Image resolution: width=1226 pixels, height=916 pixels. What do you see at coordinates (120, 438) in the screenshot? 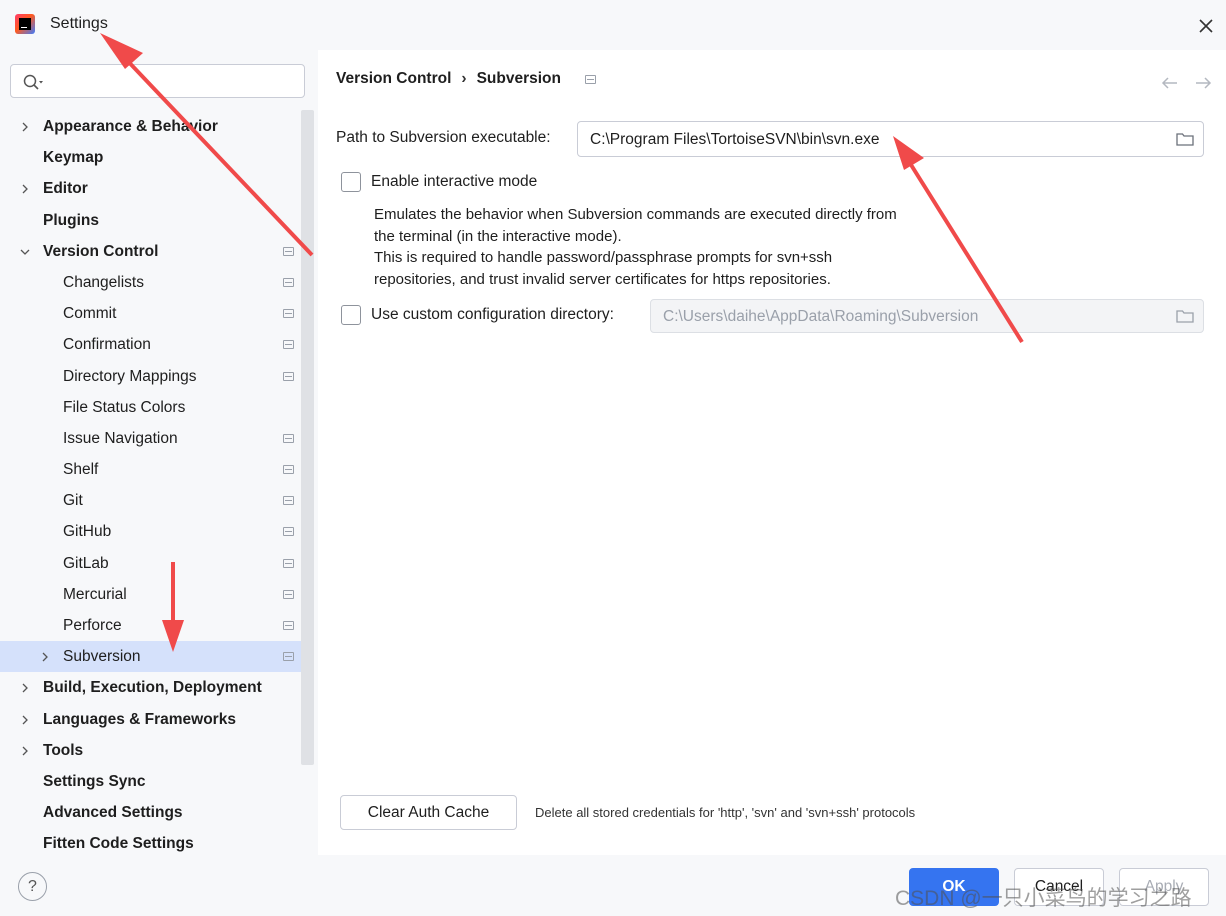
I see `tree-item-label: Issue Navigation` at bounding box center [120, 438].